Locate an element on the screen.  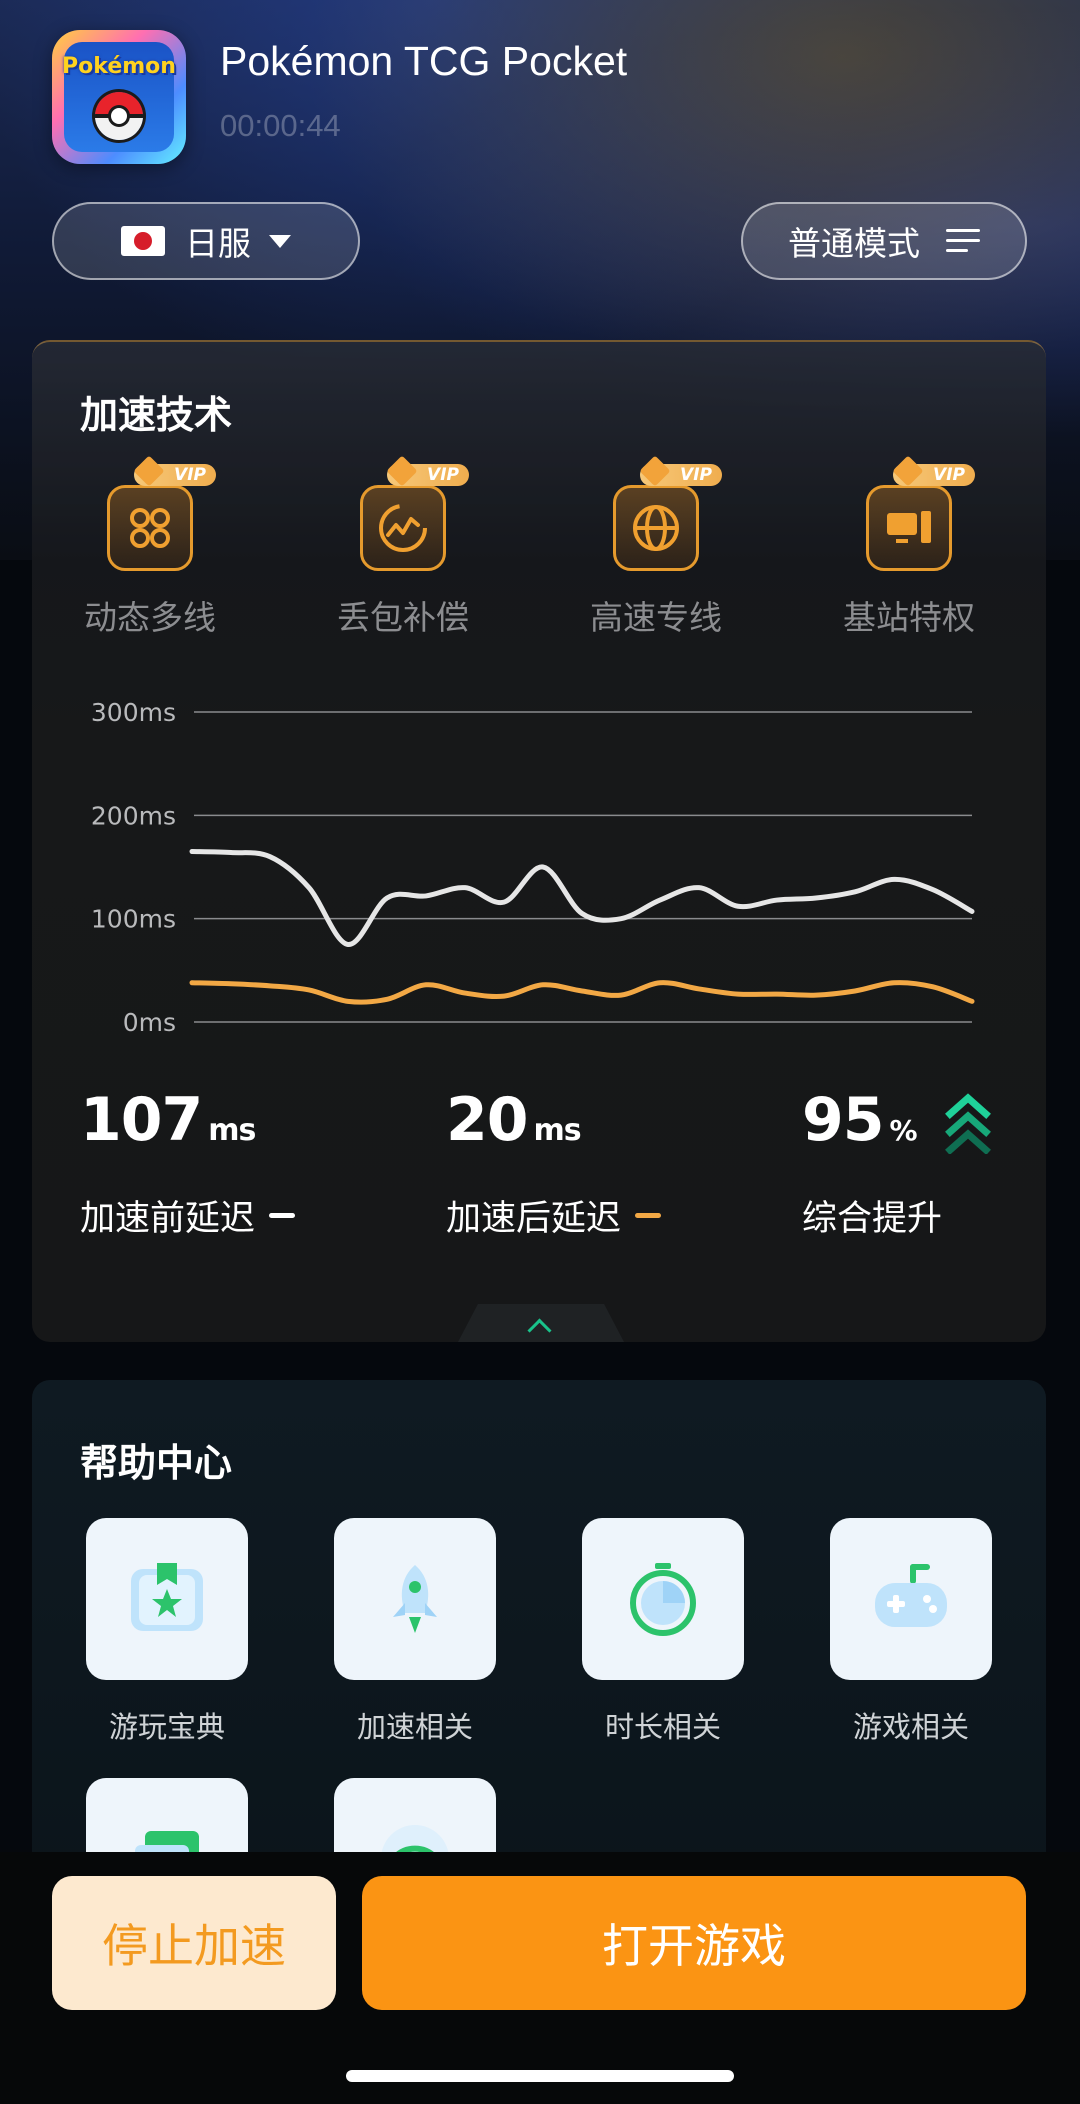
help-item-game: 游戏相关 is located at coordinates (911, 1632).